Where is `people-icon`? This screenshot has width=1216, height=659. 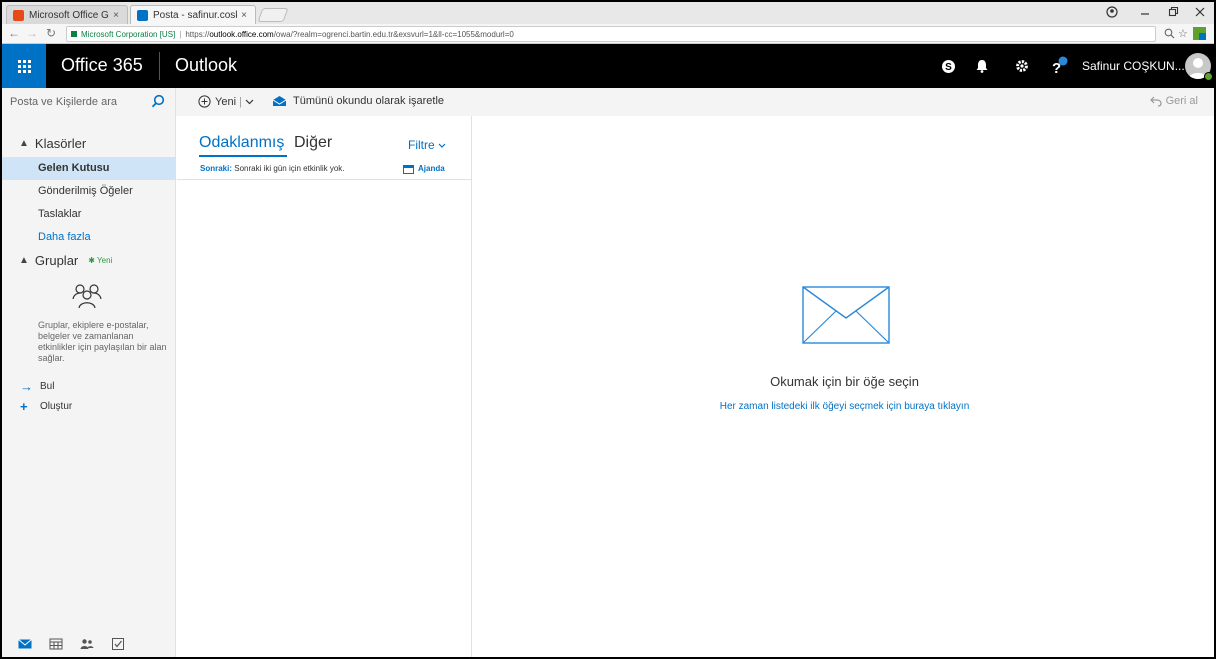
people-icon is located at coordinates (87, 644).